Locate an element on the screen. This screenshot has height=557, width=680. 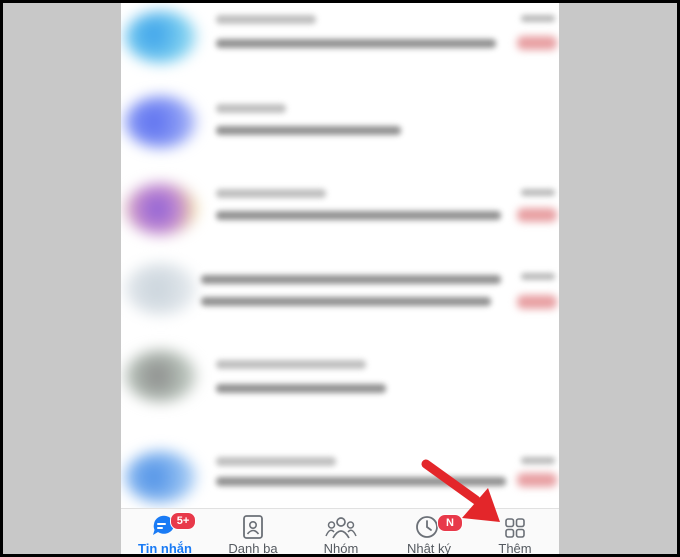
tab-groups: Nhóm is located at coordinates (341, 531).